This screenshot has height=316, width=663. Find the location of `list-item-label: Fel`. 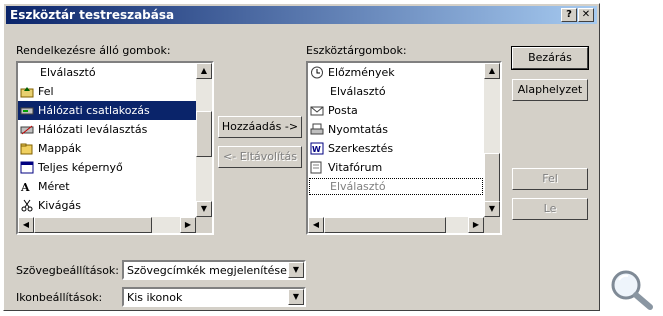

list-item-label: Fel is located at coordinates (46, 91).